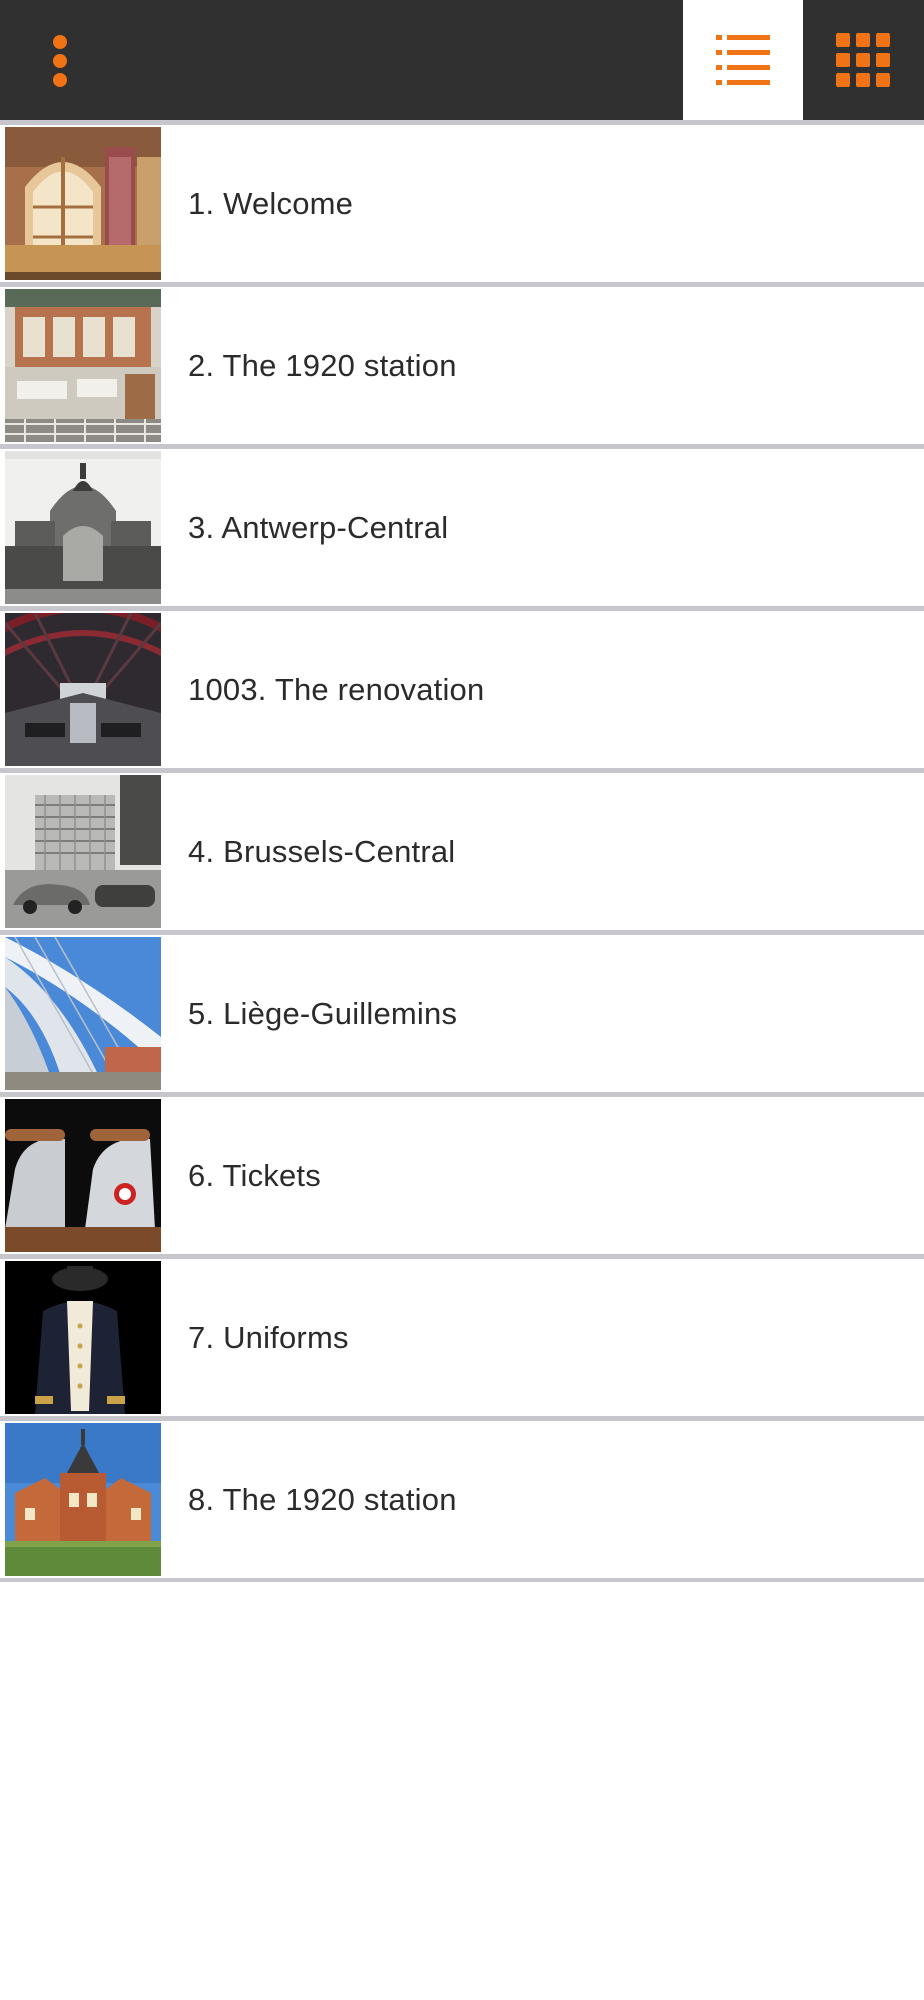  What do you see at coordinates (322, 851) in the screenshot?
I see `list-item-label: 4. Brussels-Central` at bounding box center [322, 851].